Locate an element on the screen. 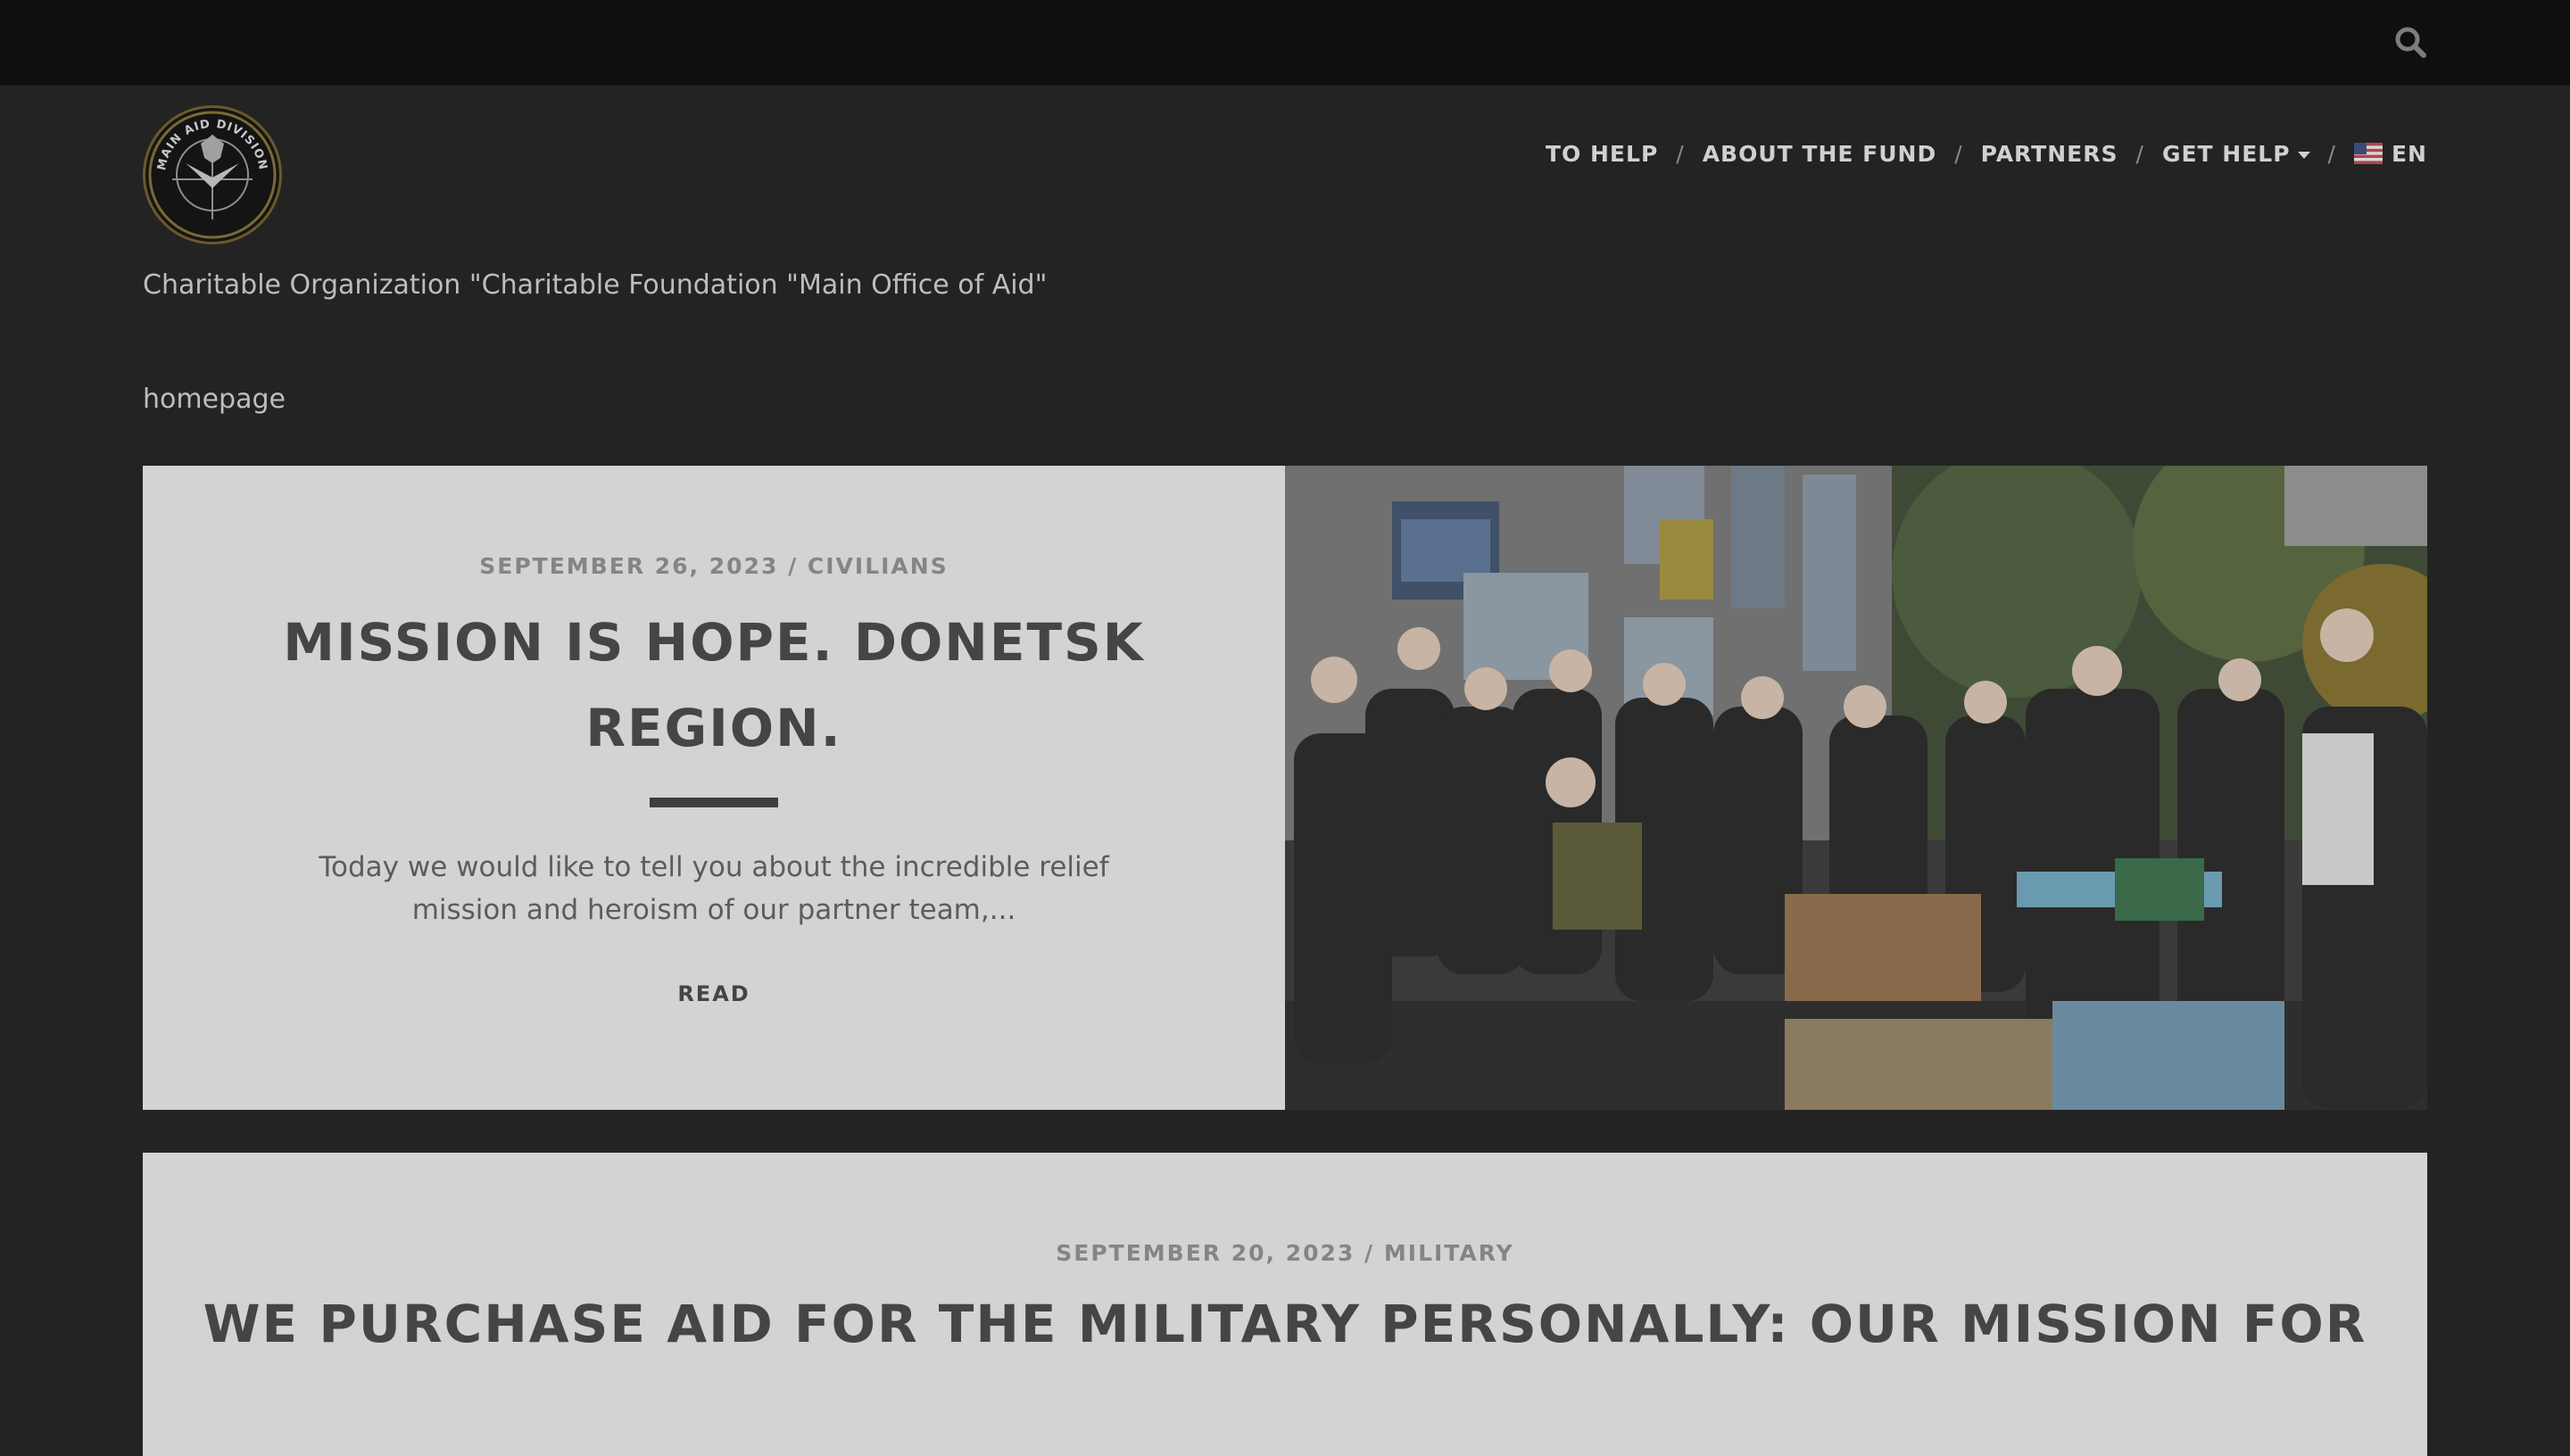 The image size is (2570, 1456). search-icon is located at coordinates (2411, 42).